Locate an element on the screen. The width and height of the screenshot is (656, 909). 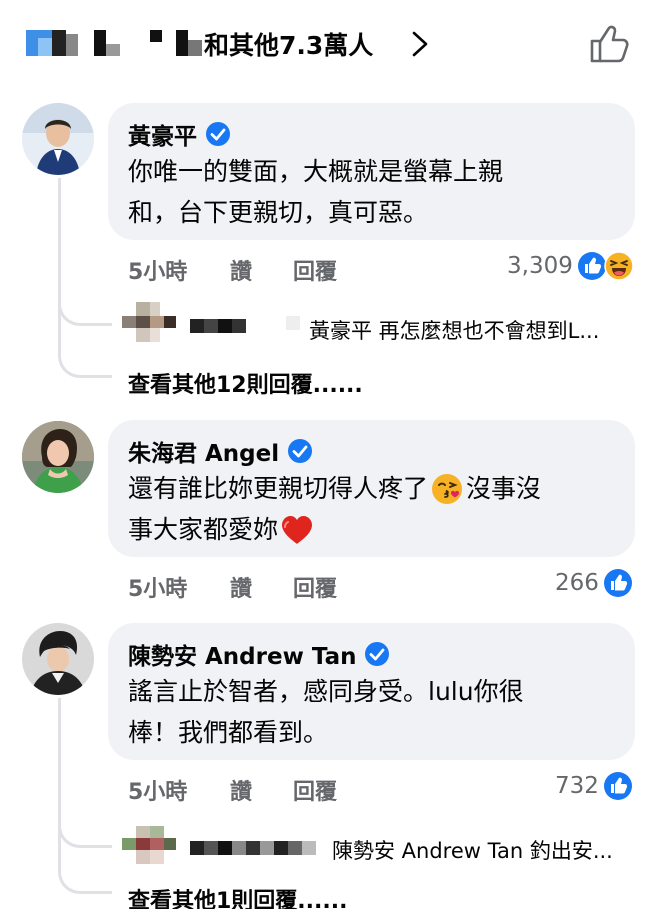
comment-text-line: 還有誰比妳更親切得人疼了 沒事沒 is located at coordinates (334, 489).